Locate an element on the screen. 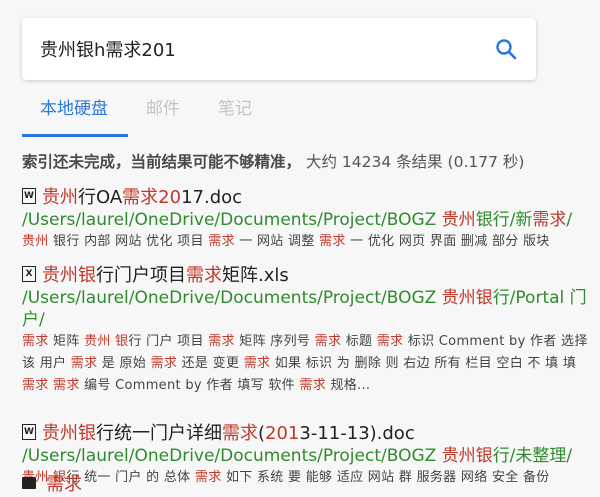 This screenshot has height=497, width=600. search-icon is located at coordinates (506, 49).